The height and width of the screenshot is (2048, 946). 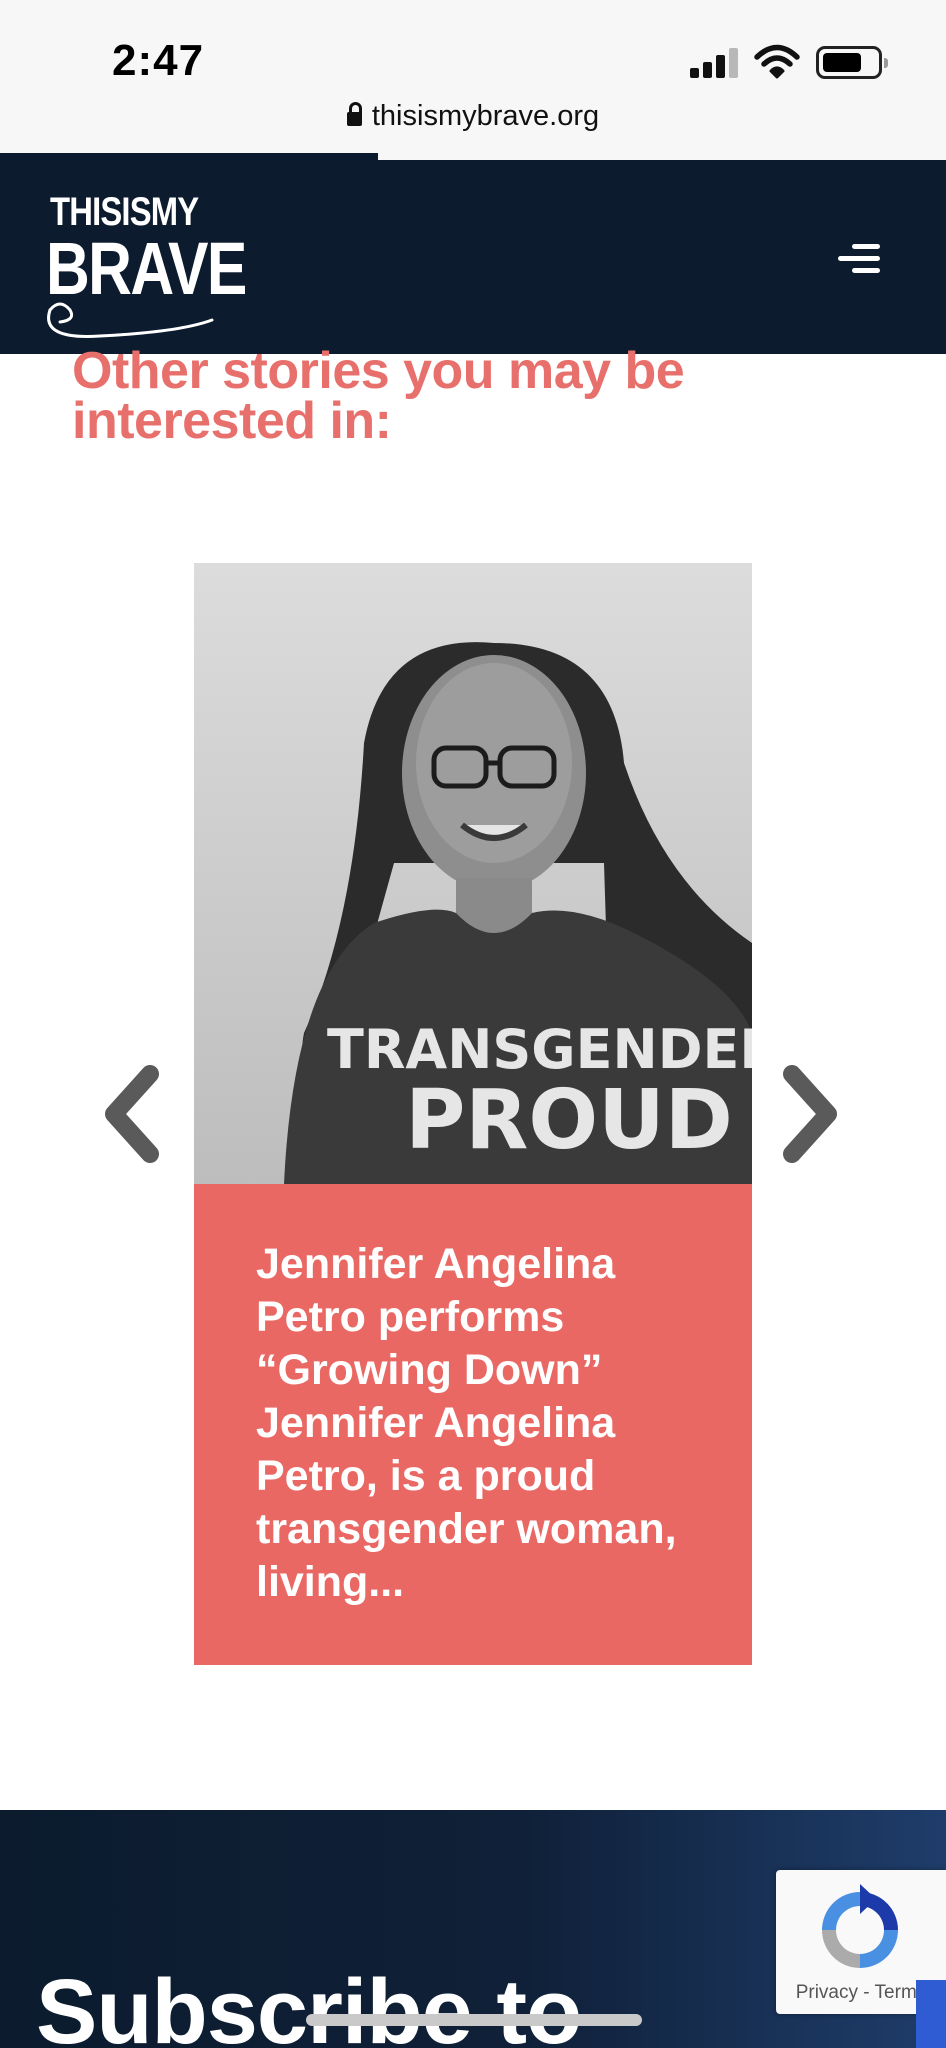 What do you see at coordinates (189, 156) in the screenshot?
I see `page-load-progress` at bounding box center [189, 156].